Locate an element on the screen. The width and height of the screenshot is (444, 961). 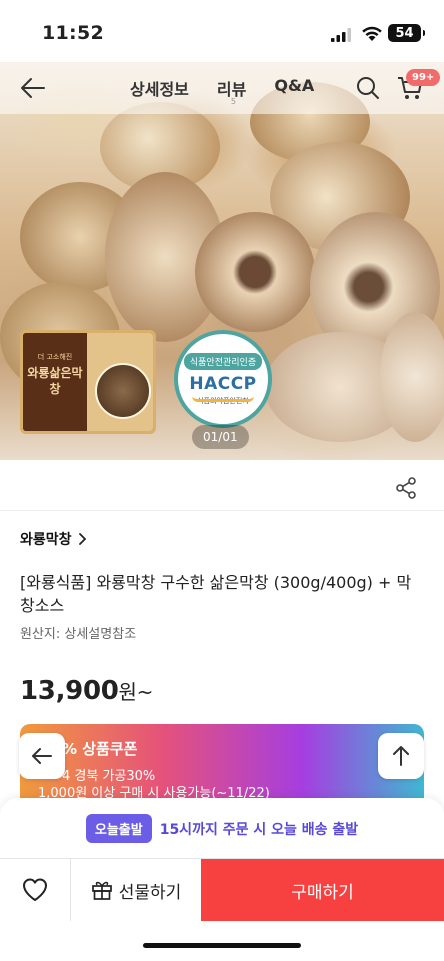
wishlist-button is located at coordinates (35, 890).